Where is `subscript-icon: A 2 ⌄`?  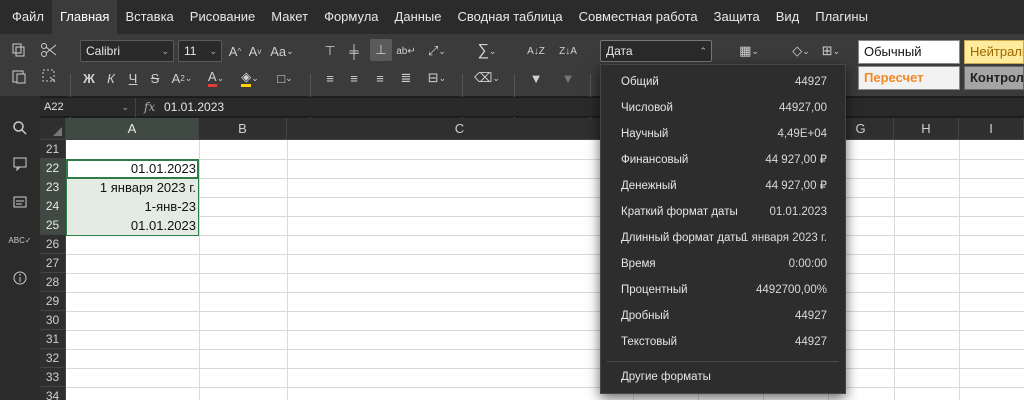 subscript-icon: A 2 ⌄ is located at coordinates (182, 78).